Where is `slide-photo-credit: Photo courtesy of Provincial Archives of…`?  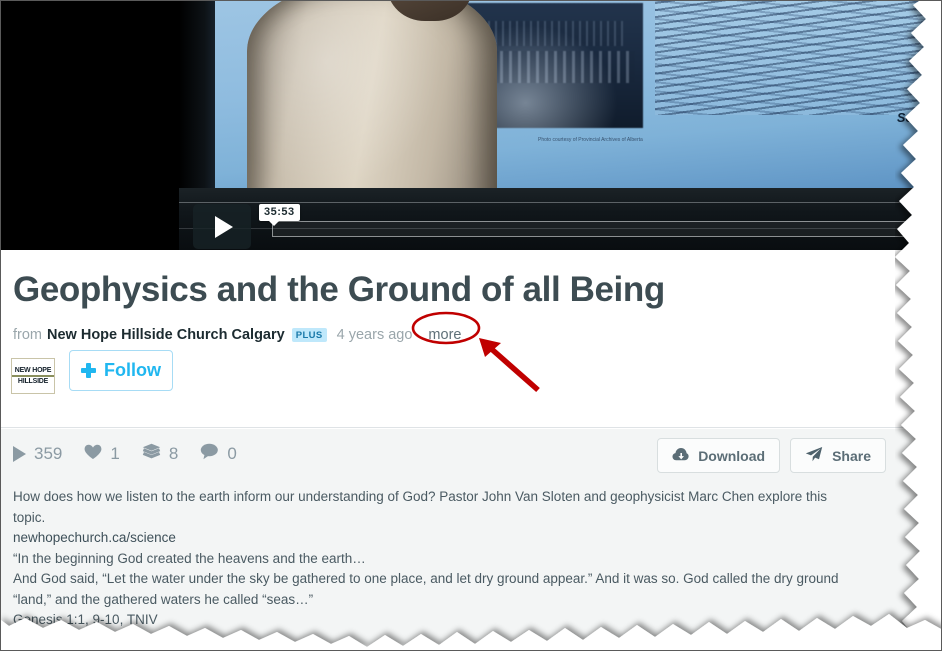
slide-photo-credit: Photo courtesy of Provincial Archives of… is located at coordinates (590, 140).